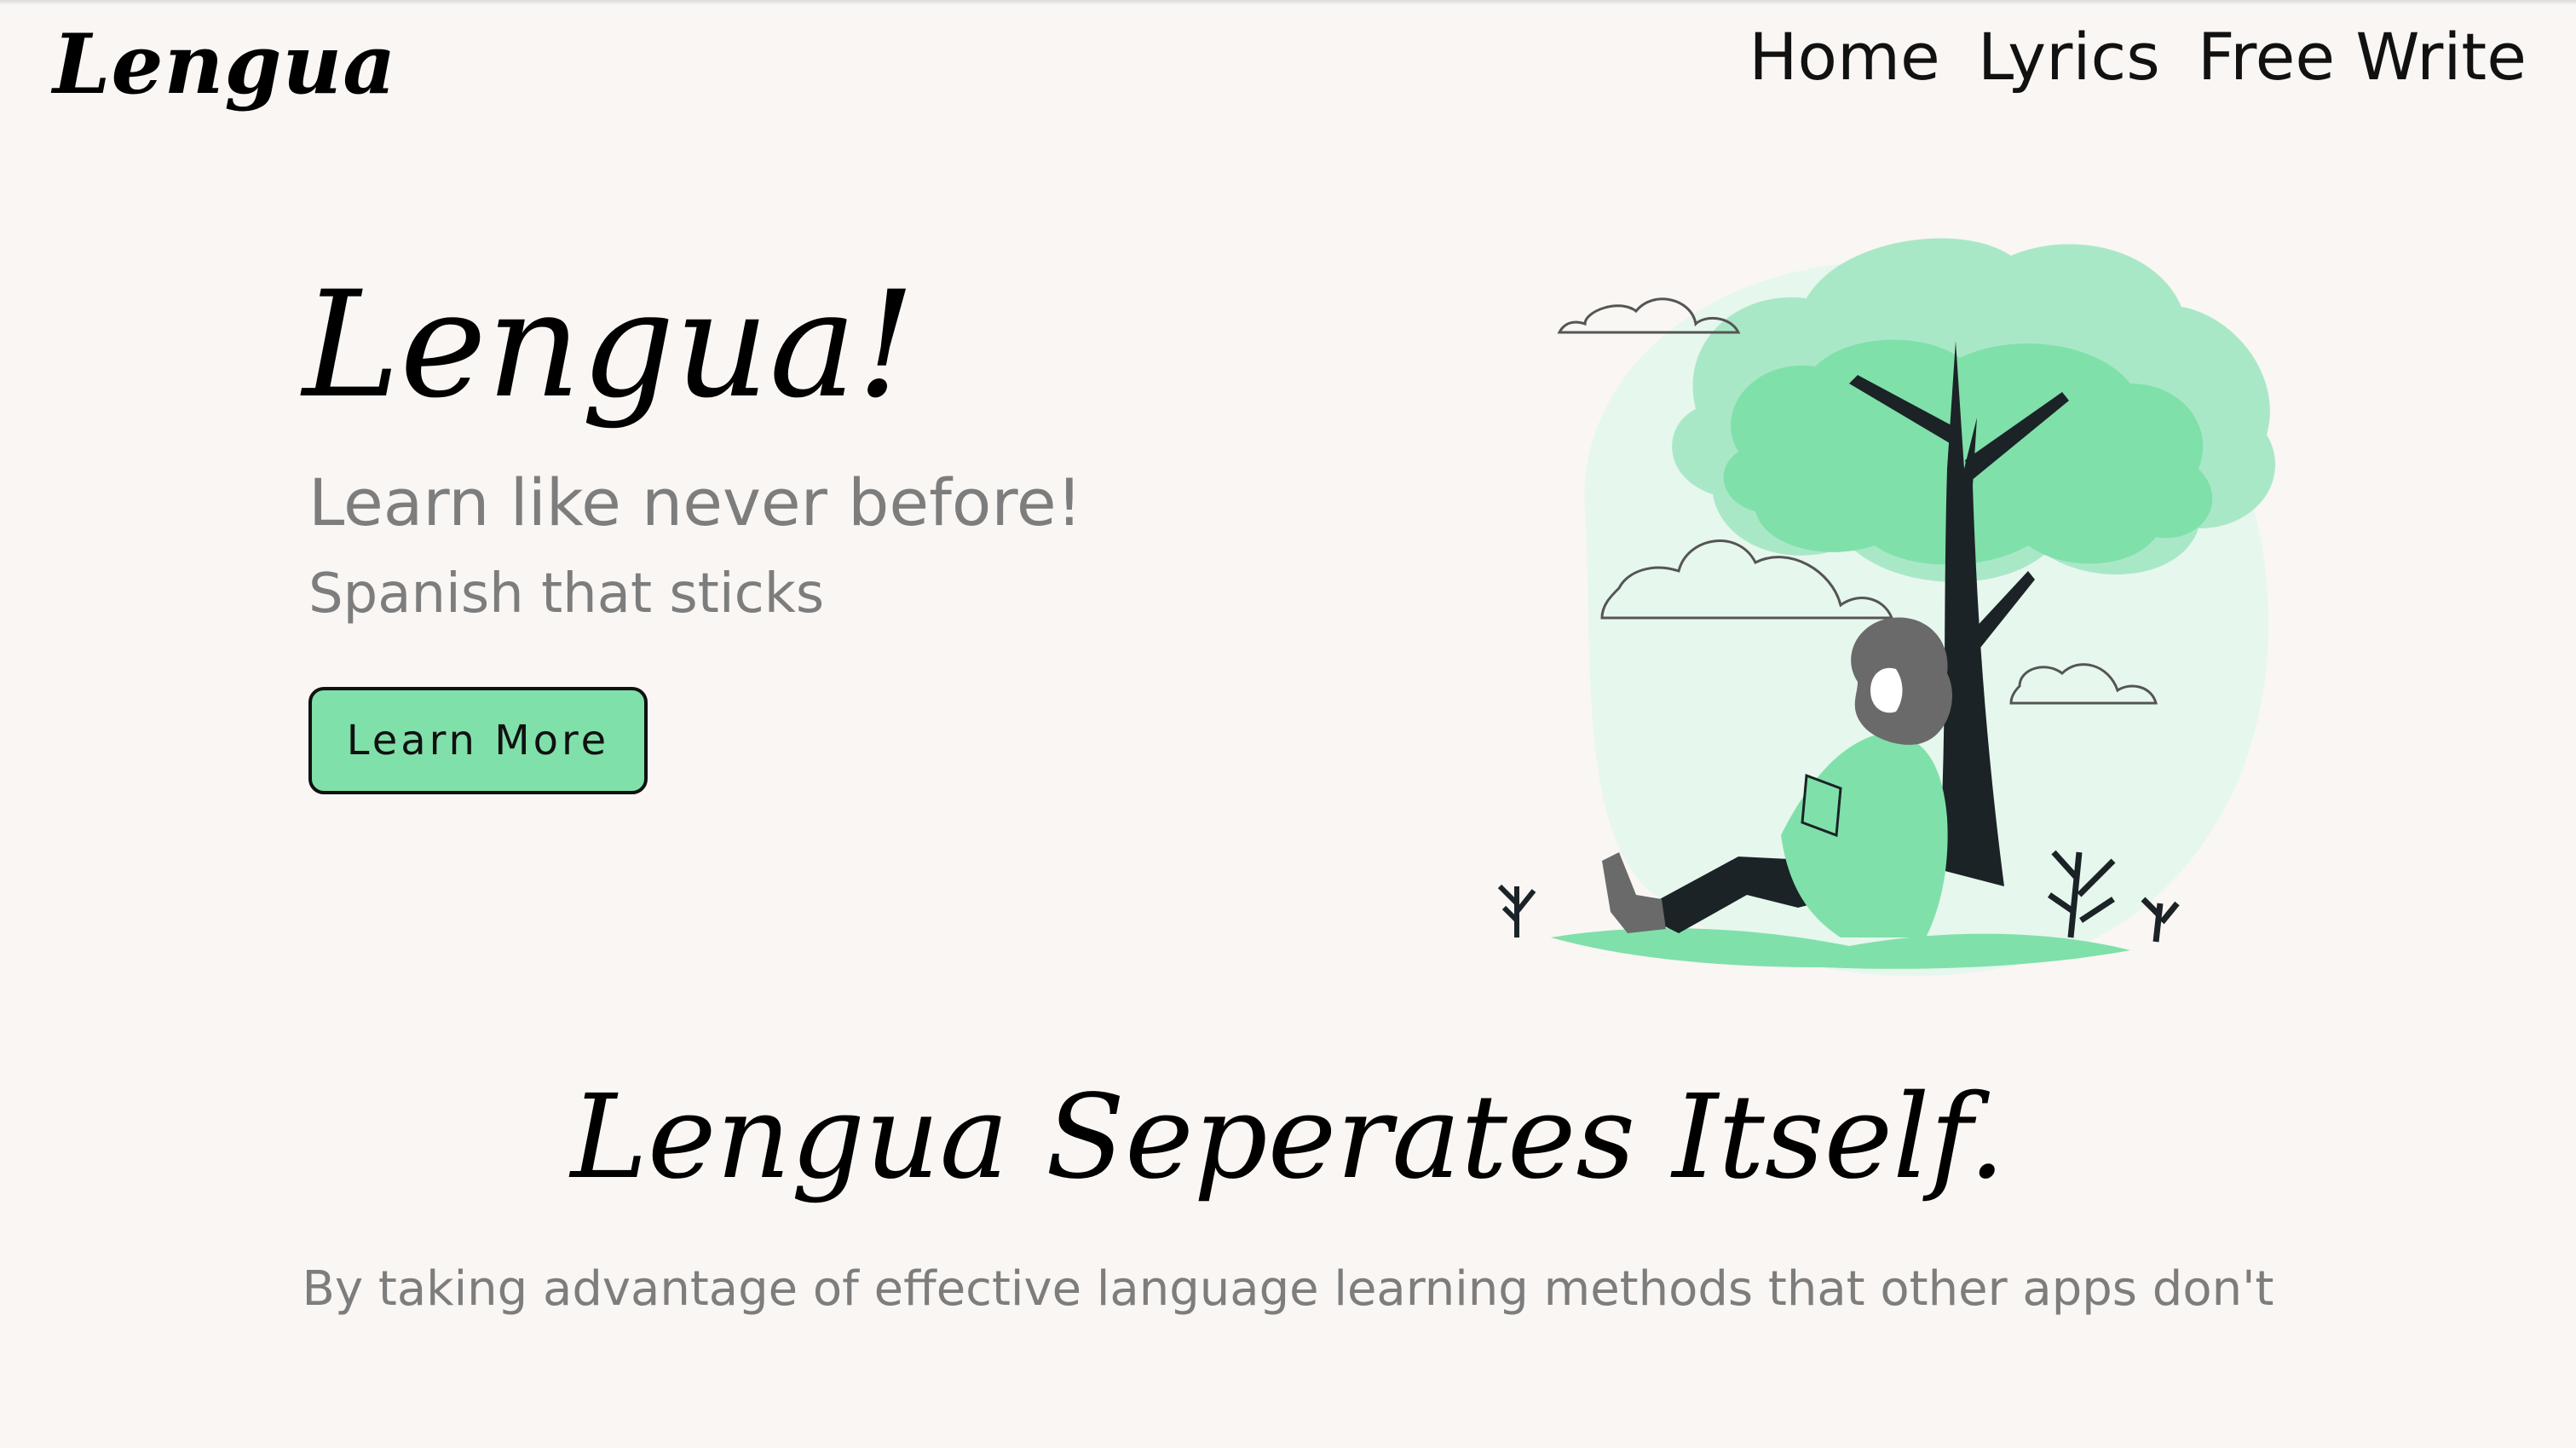  What do you see at coordinates (478, 740) in the screenshot?
I see `learn-more-button: Learn More` at bounding box center [478, 740].